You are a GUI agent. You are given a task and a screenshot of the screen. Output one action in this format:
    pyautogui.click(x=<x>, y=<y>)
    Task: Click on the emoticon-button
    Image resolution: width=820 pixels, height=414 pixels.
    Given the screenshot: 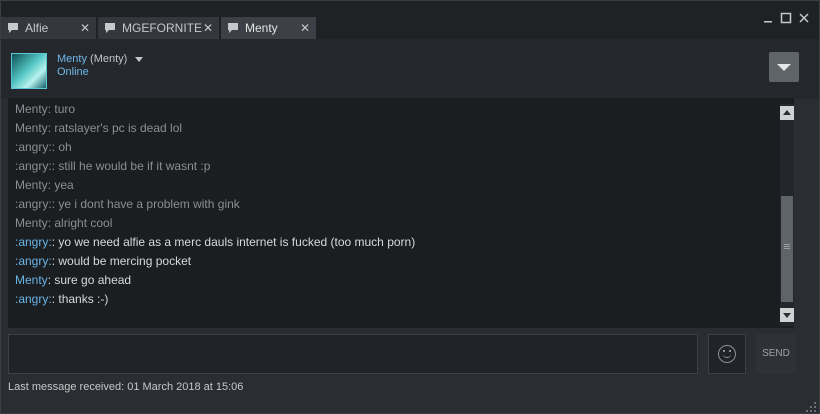 What is the action you would take?
    pyautogui.click(x=727, y=354)
    